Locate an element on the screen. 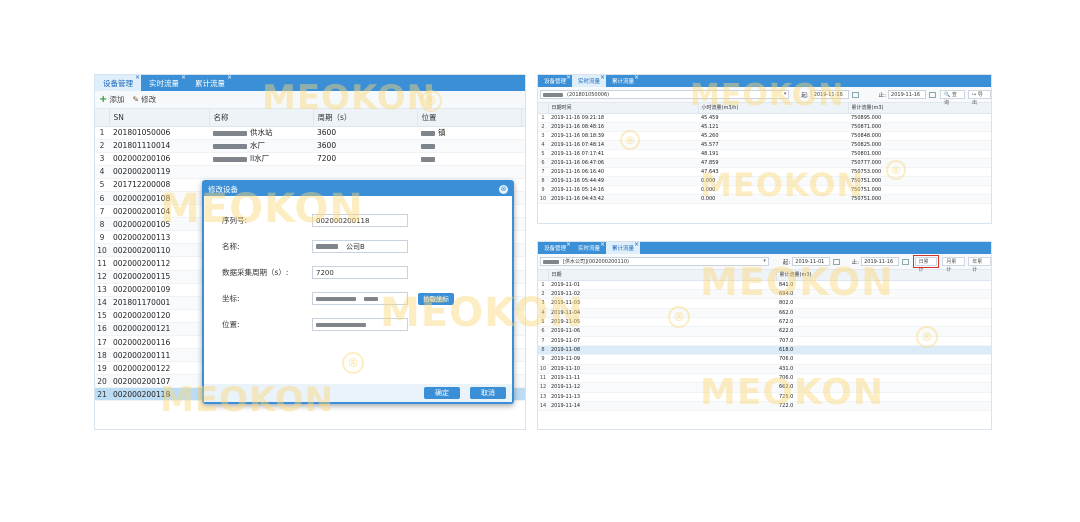  serial-field: 002000200118 is located at coordinates (360, 220).